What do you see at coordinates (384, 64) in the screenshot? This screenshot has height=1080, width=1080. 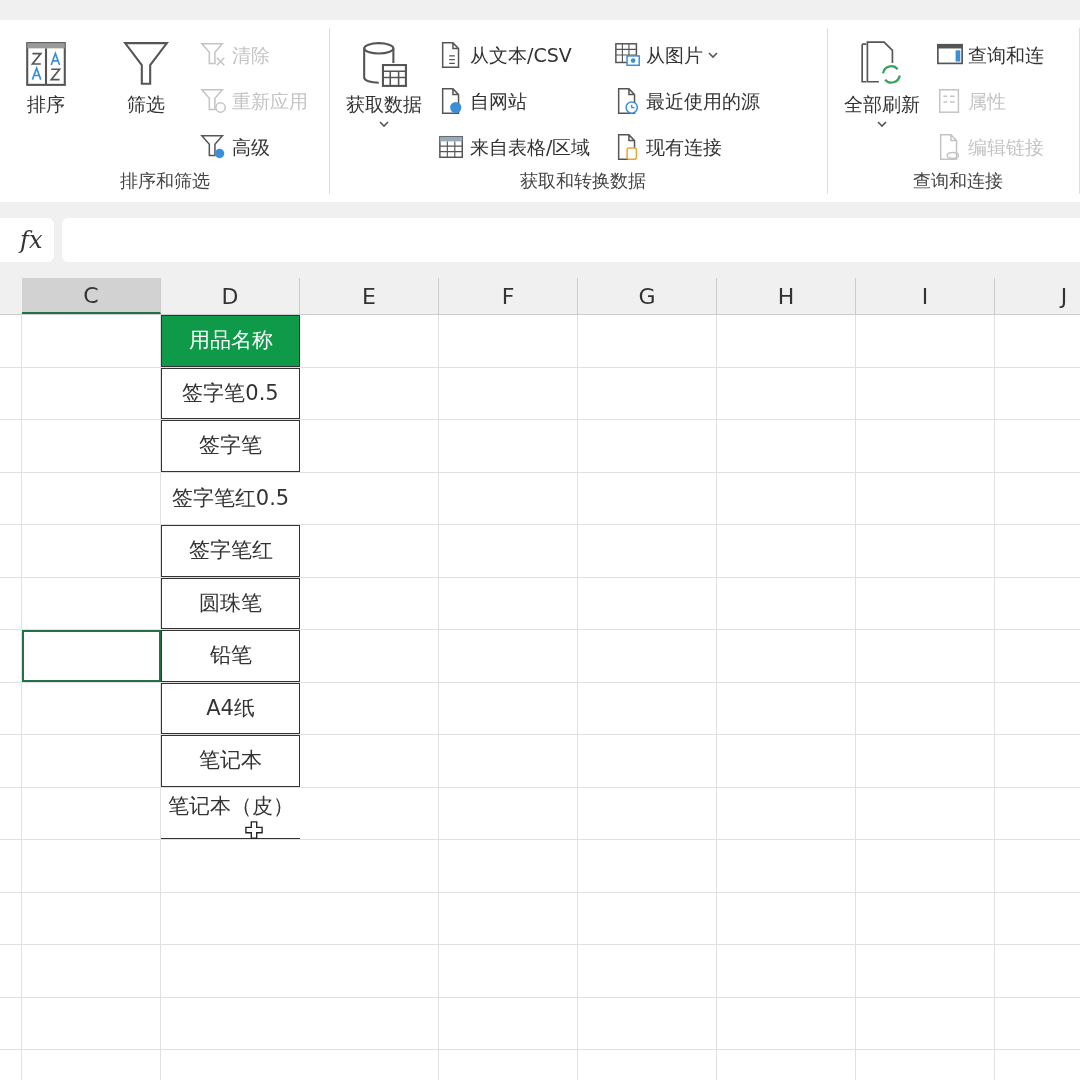 I see `database-icon` at bounding box center [384, 64].